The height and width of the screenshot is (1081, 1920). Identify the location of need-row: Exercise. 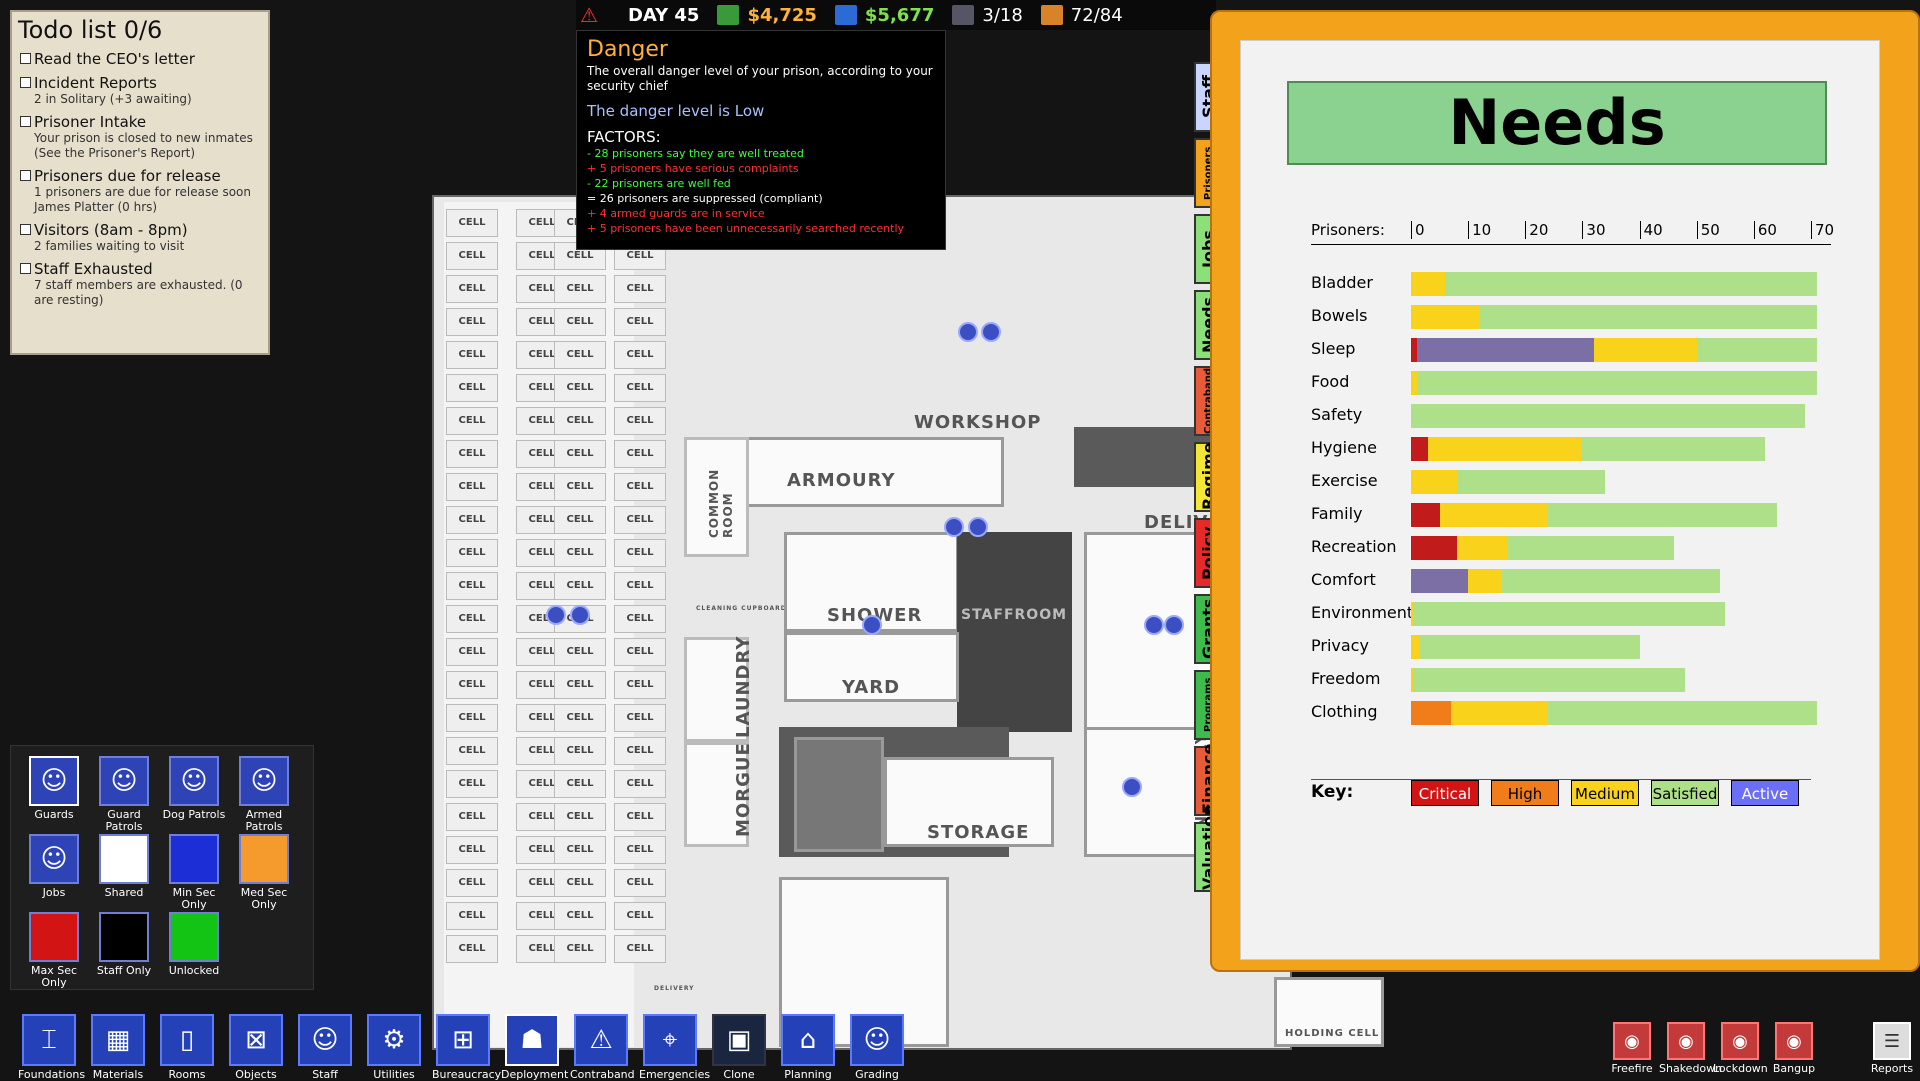
(1581, 481).